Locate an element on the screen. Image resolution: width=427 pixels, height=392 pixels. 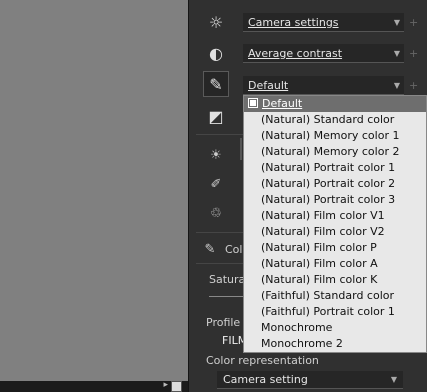
camera-settings-dropdown: Camera settings ▼ is located at coordinates (323, 22).